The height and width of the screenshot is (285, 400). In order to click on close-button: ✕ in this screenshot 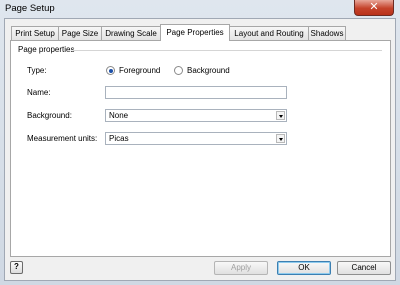, I will do `click(374, 8)`.